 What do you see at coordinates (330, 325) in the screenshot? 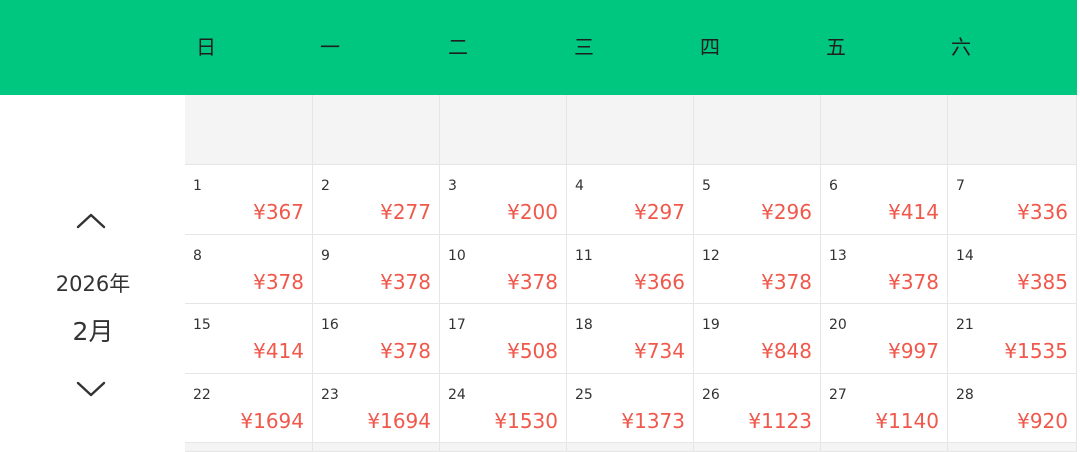
I see `day-number: 16` at bounding box center [330, 325].